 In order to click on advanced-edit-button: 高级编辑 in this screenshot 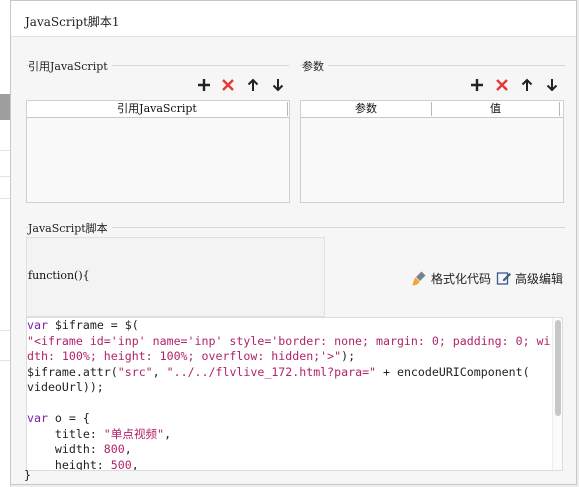, I will do `click(529, 278)`.